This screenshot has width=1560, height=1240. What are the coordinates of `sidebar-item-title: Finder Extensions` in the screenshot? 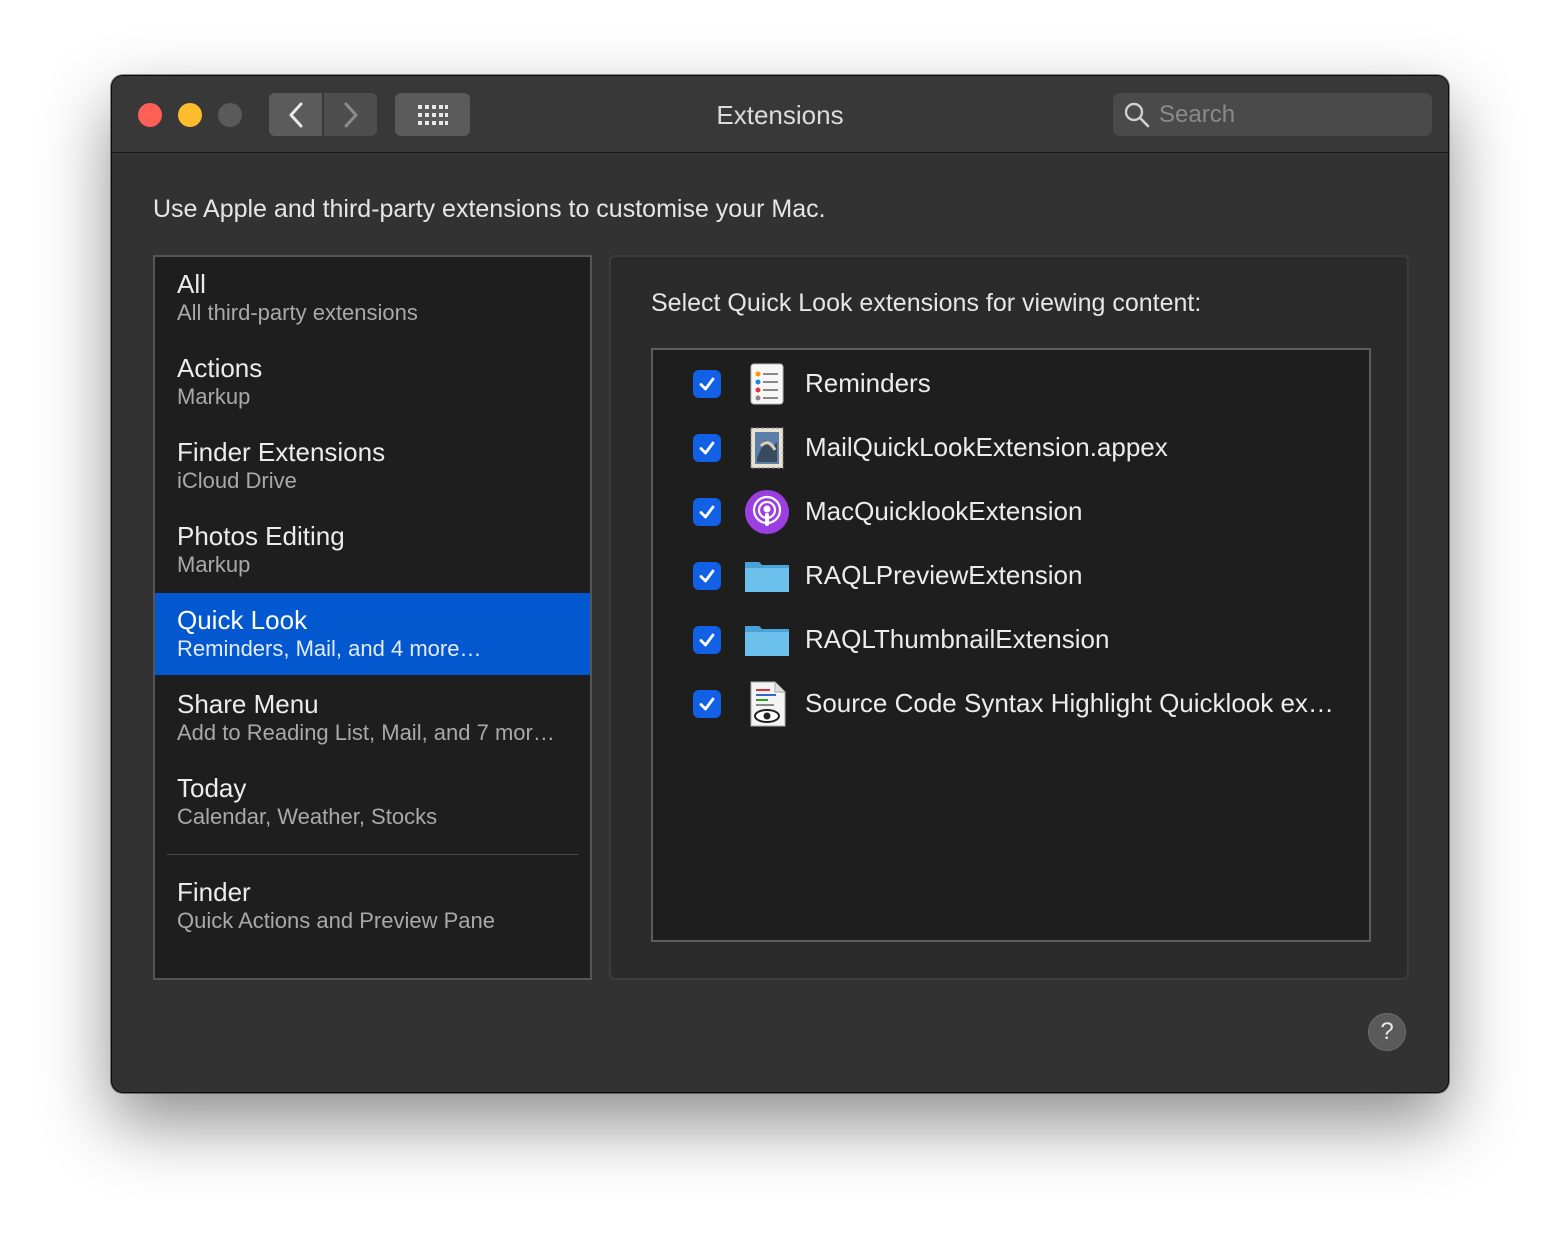 It's located at (281, 452).